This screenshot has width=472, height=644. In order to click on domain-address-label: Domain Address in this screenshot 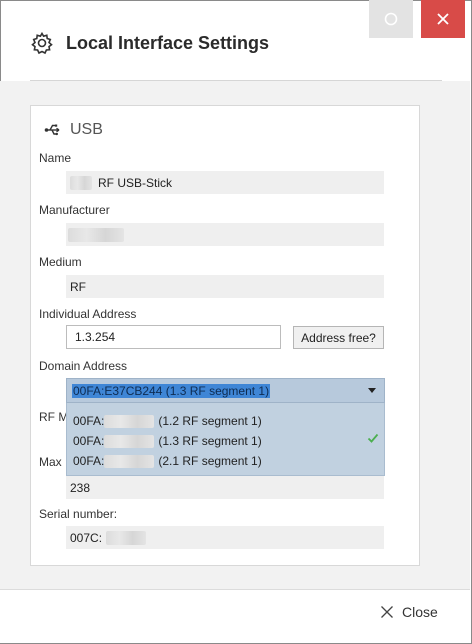, I will do `click(83, 366)`.